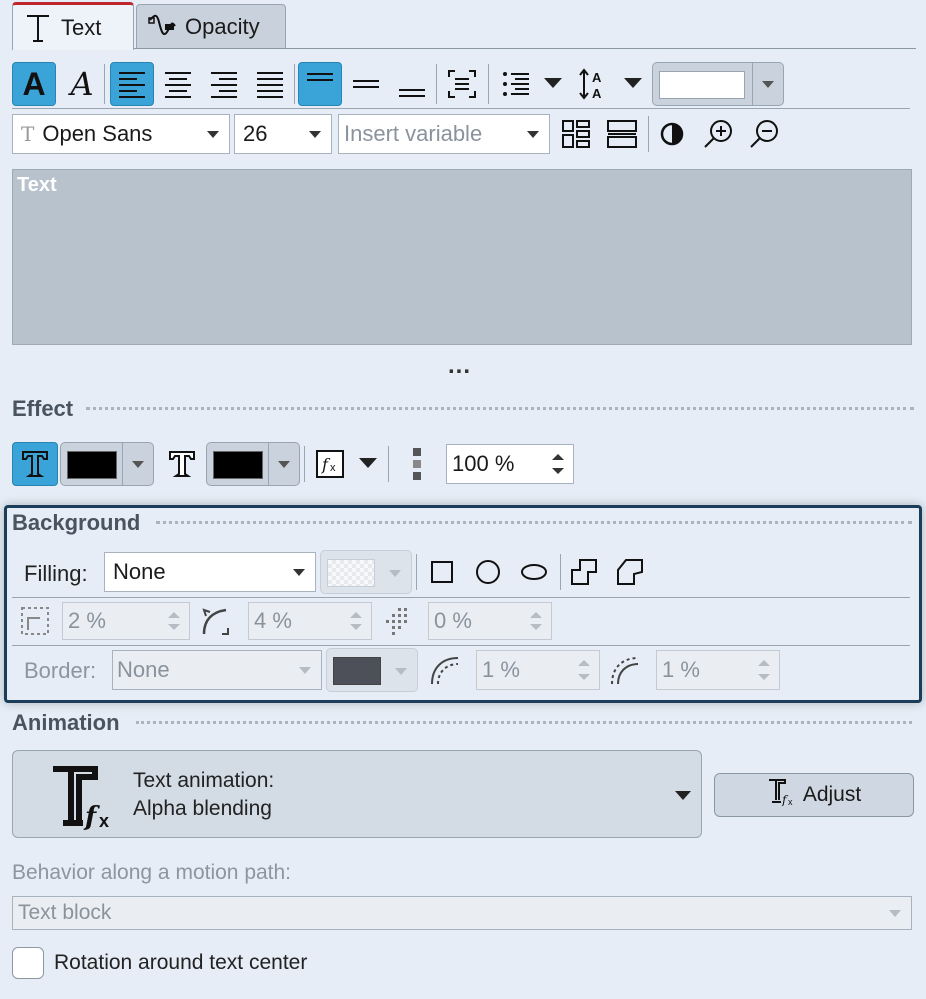 The image size is (926, 999). Describe the element at coordinates (210, 572) in the screenshot. I see `filling-select: None` at that location.